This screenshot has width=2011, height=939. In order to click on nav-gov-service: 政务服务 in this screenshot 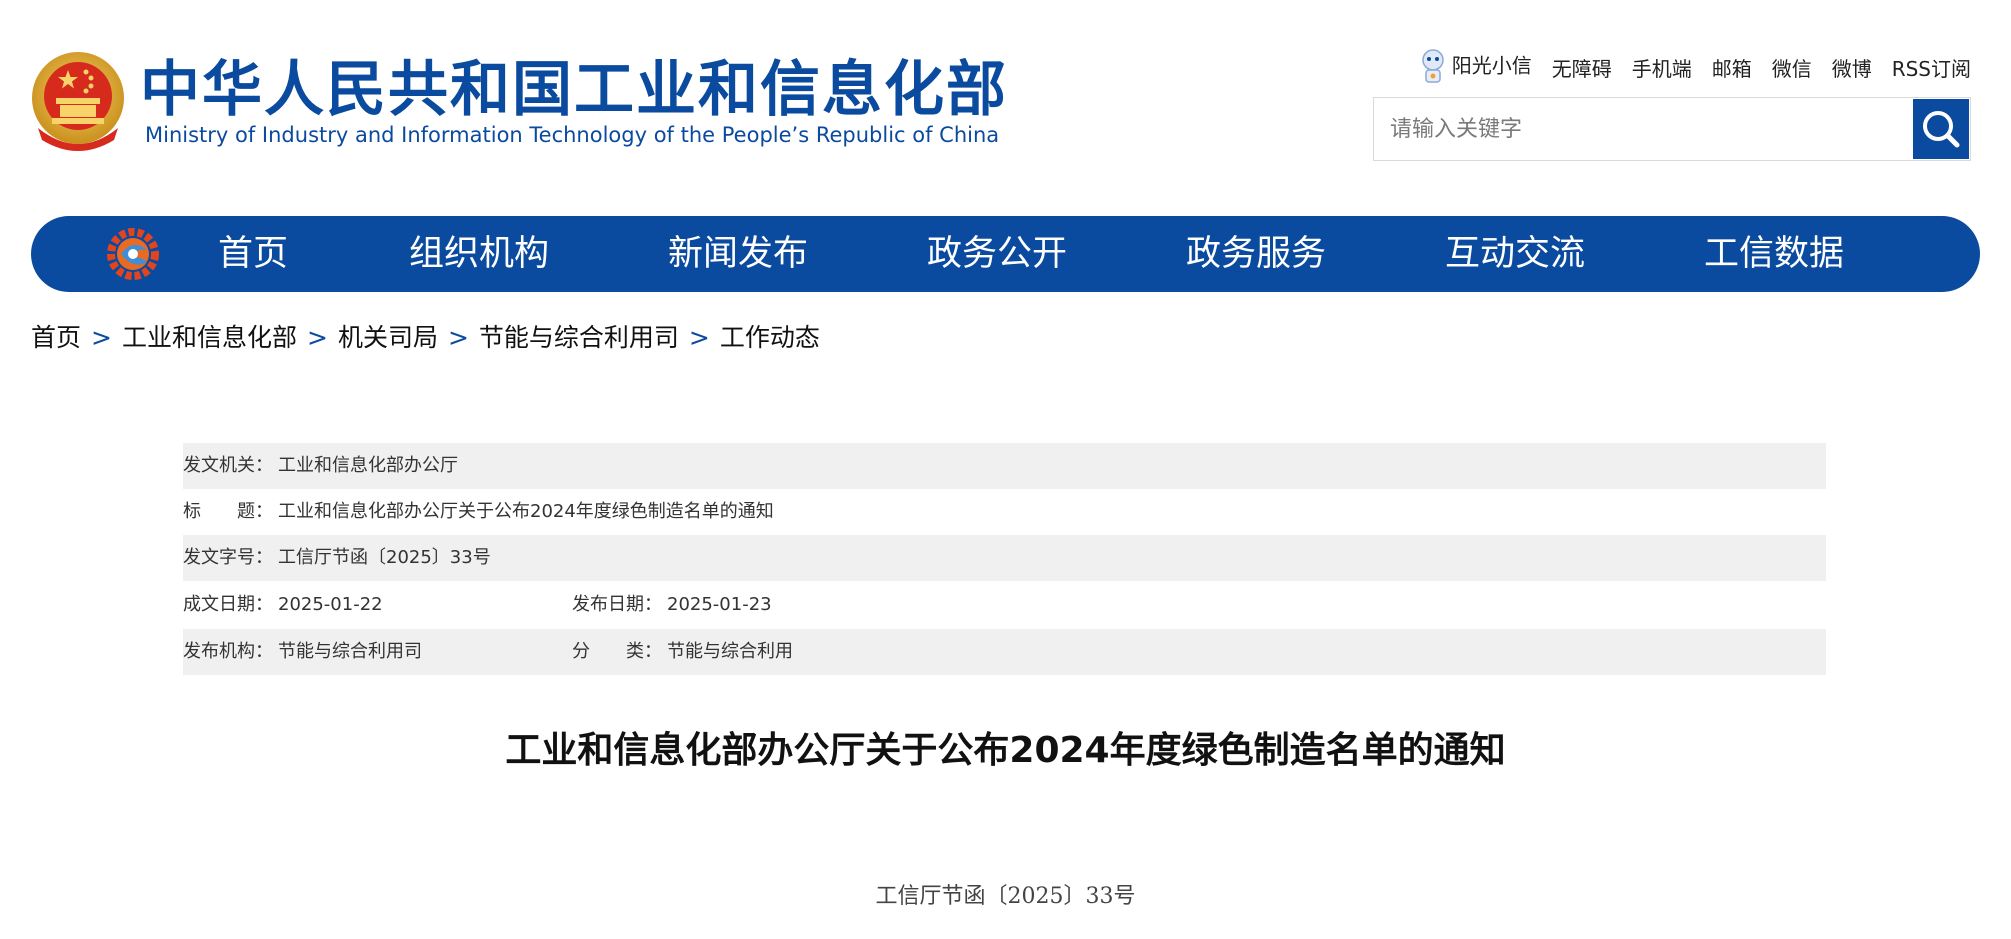, I will do `click(1256, 254)`.